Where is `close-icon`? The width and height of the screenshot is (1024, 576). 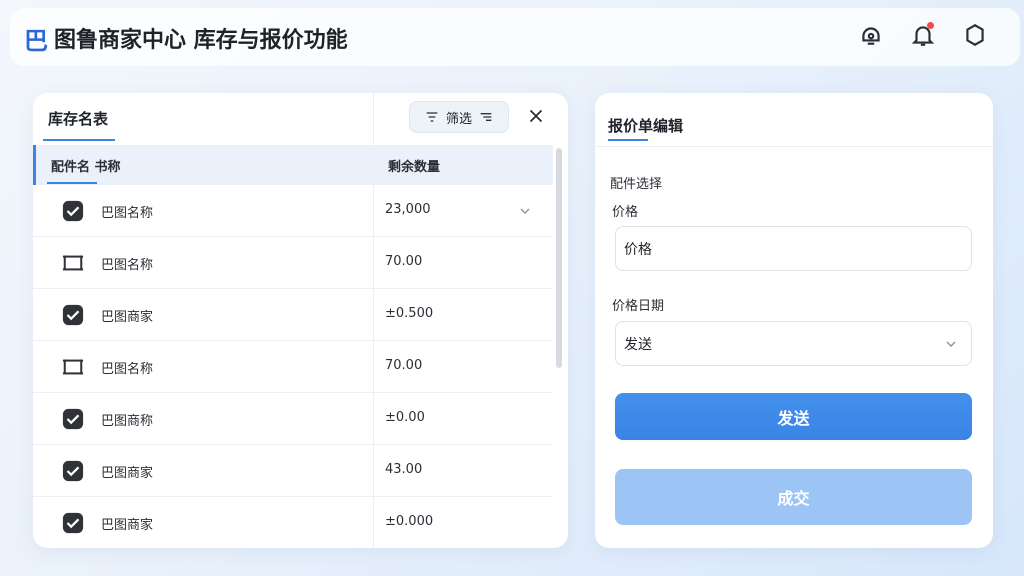
close-icon is located at coordinates (536, 116).